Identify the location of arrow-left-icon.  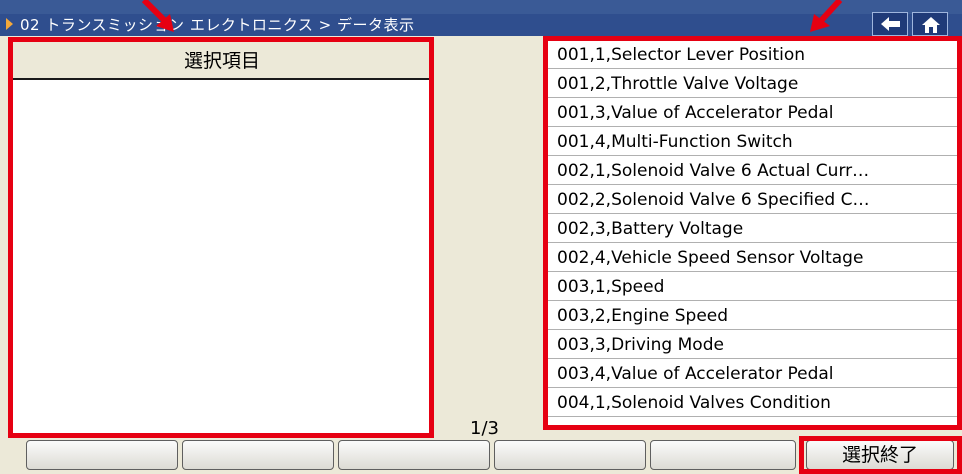
(890, 24).